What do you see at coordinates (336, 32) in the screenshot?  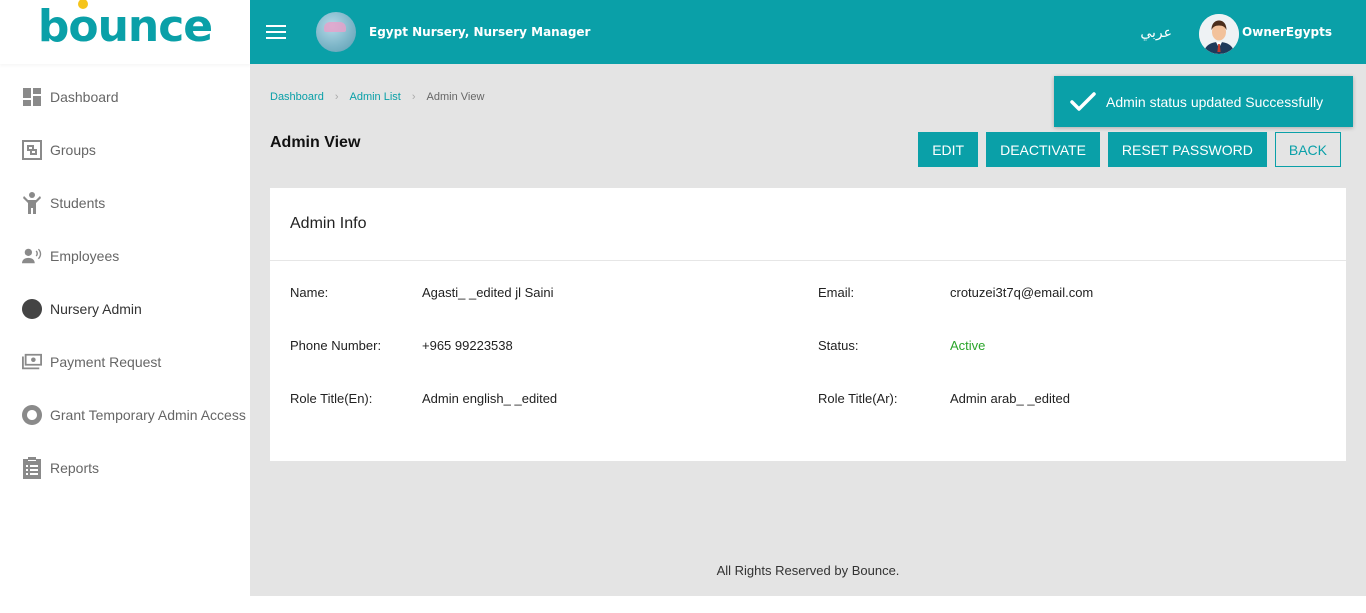 I see `org-avatar` at bounding box center [336, 32].